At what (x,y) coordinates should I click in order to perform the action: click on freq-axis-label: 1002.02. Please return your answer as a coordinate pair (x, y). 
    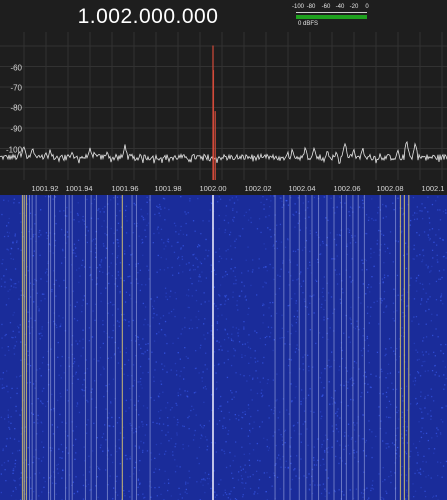
    Looking at the image, I should click on (258, 188).